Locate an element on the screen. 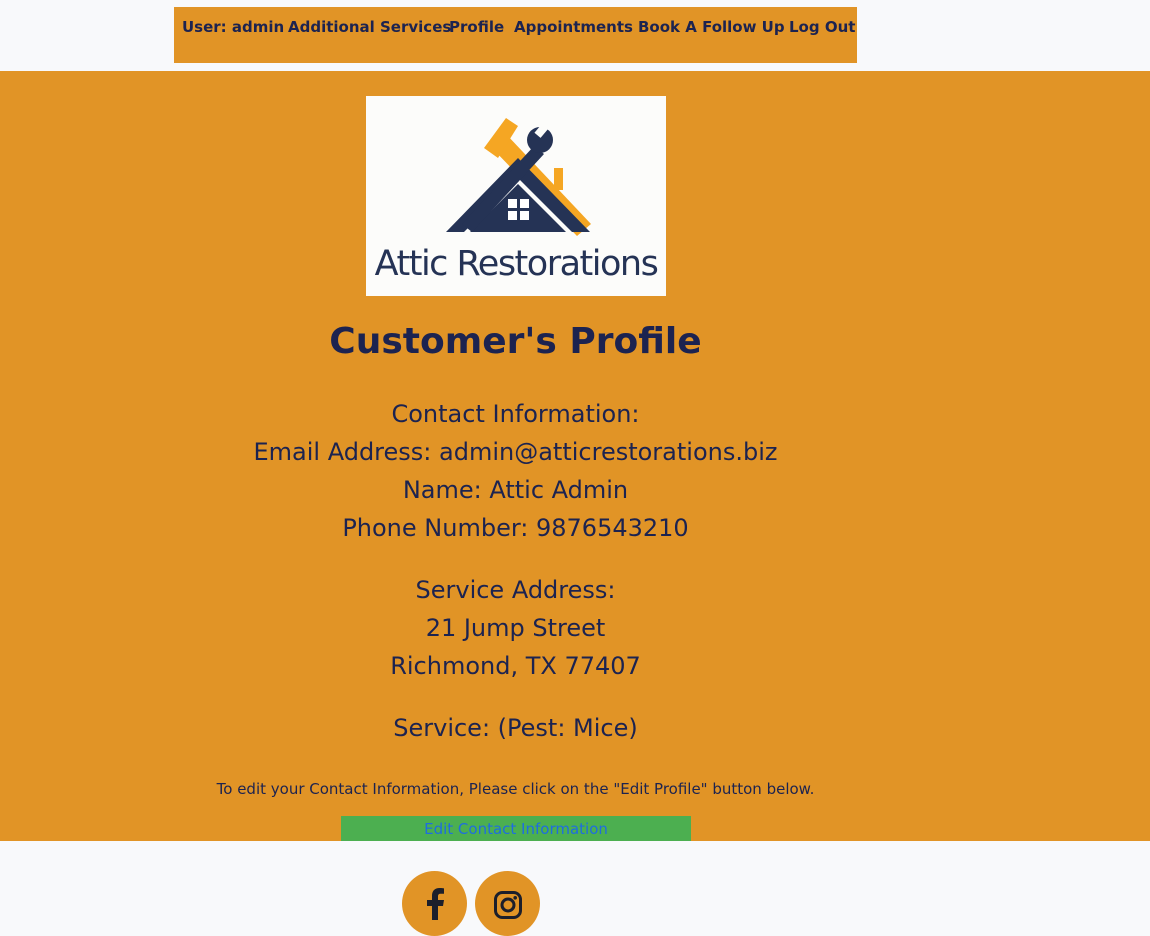  facebook-icon is located at coordinates (435, 904).